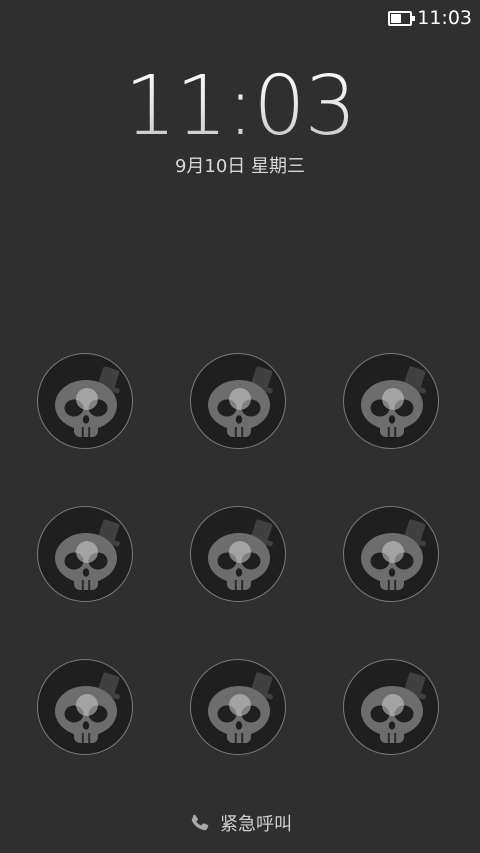 Image resolution: width=480 pixels, height=853 pixels. What do you see at coordinates (444, 18) in the screenshot?
I see `status-time: 11:03` at bounding box center [444, 18].